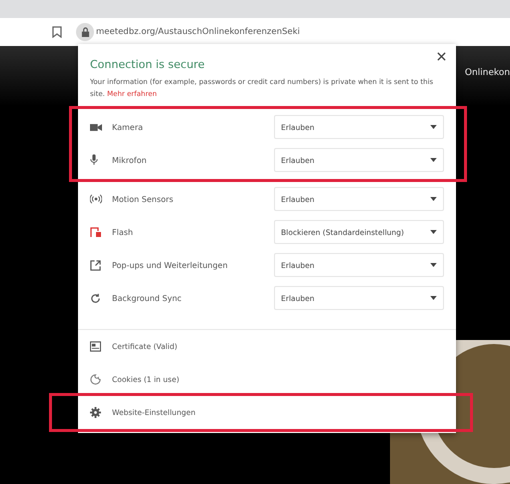 This screenshot has height=484, width=510. I want to click on settings-icon, so click(95, 412).